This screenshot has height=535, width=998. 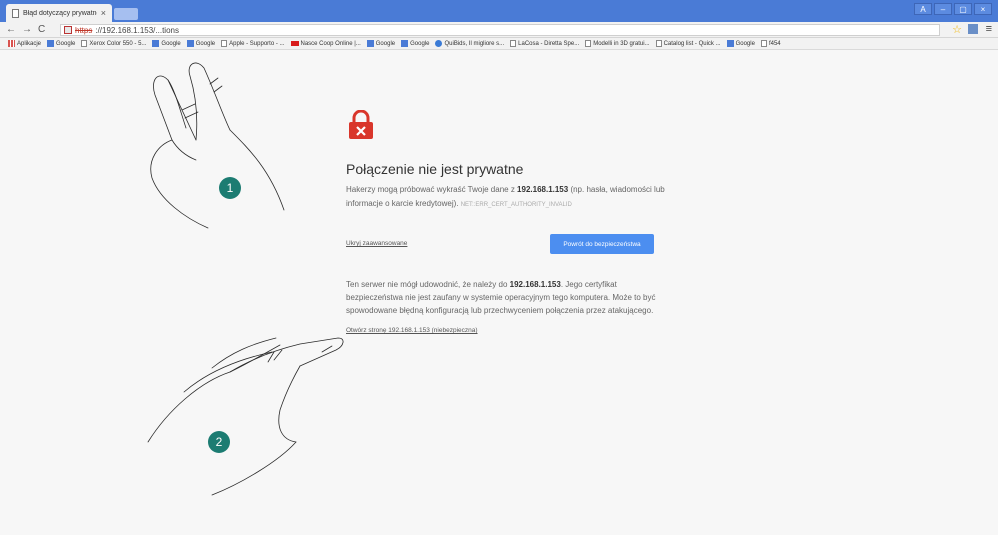 I want to click on forward-arrow-icon: →, so click(x=27, y=29).